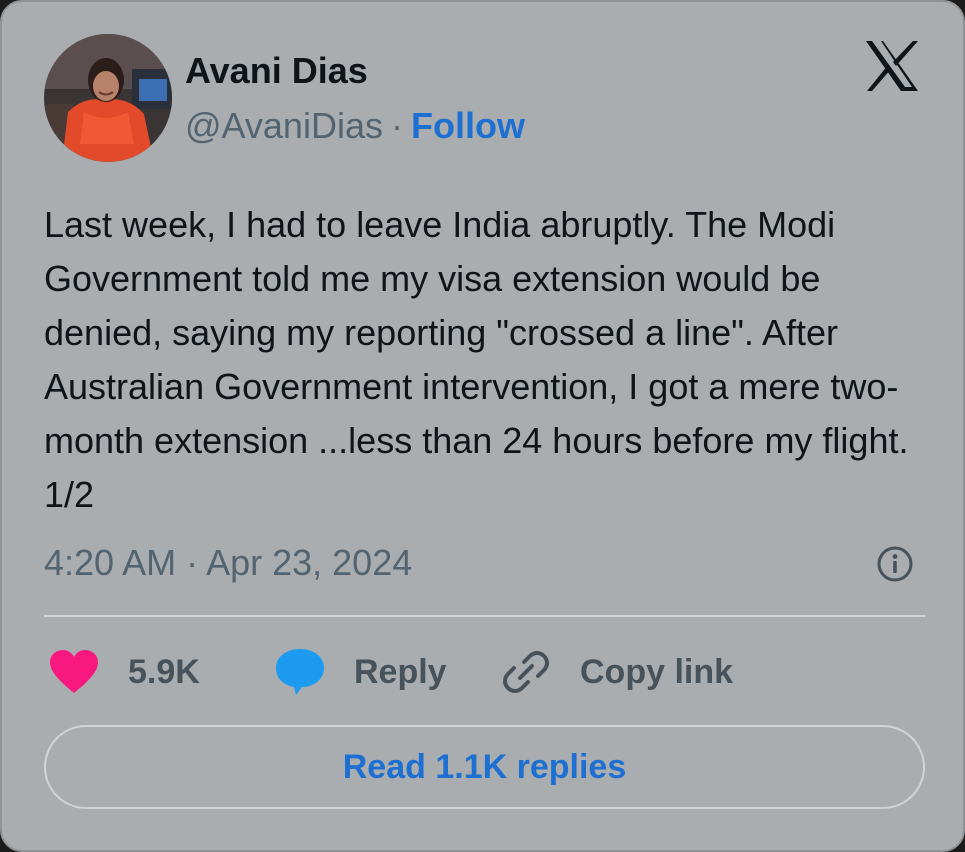 This screenshot has height=852, width=965. I want to click on follow-button: Follow, so click(468, 125).